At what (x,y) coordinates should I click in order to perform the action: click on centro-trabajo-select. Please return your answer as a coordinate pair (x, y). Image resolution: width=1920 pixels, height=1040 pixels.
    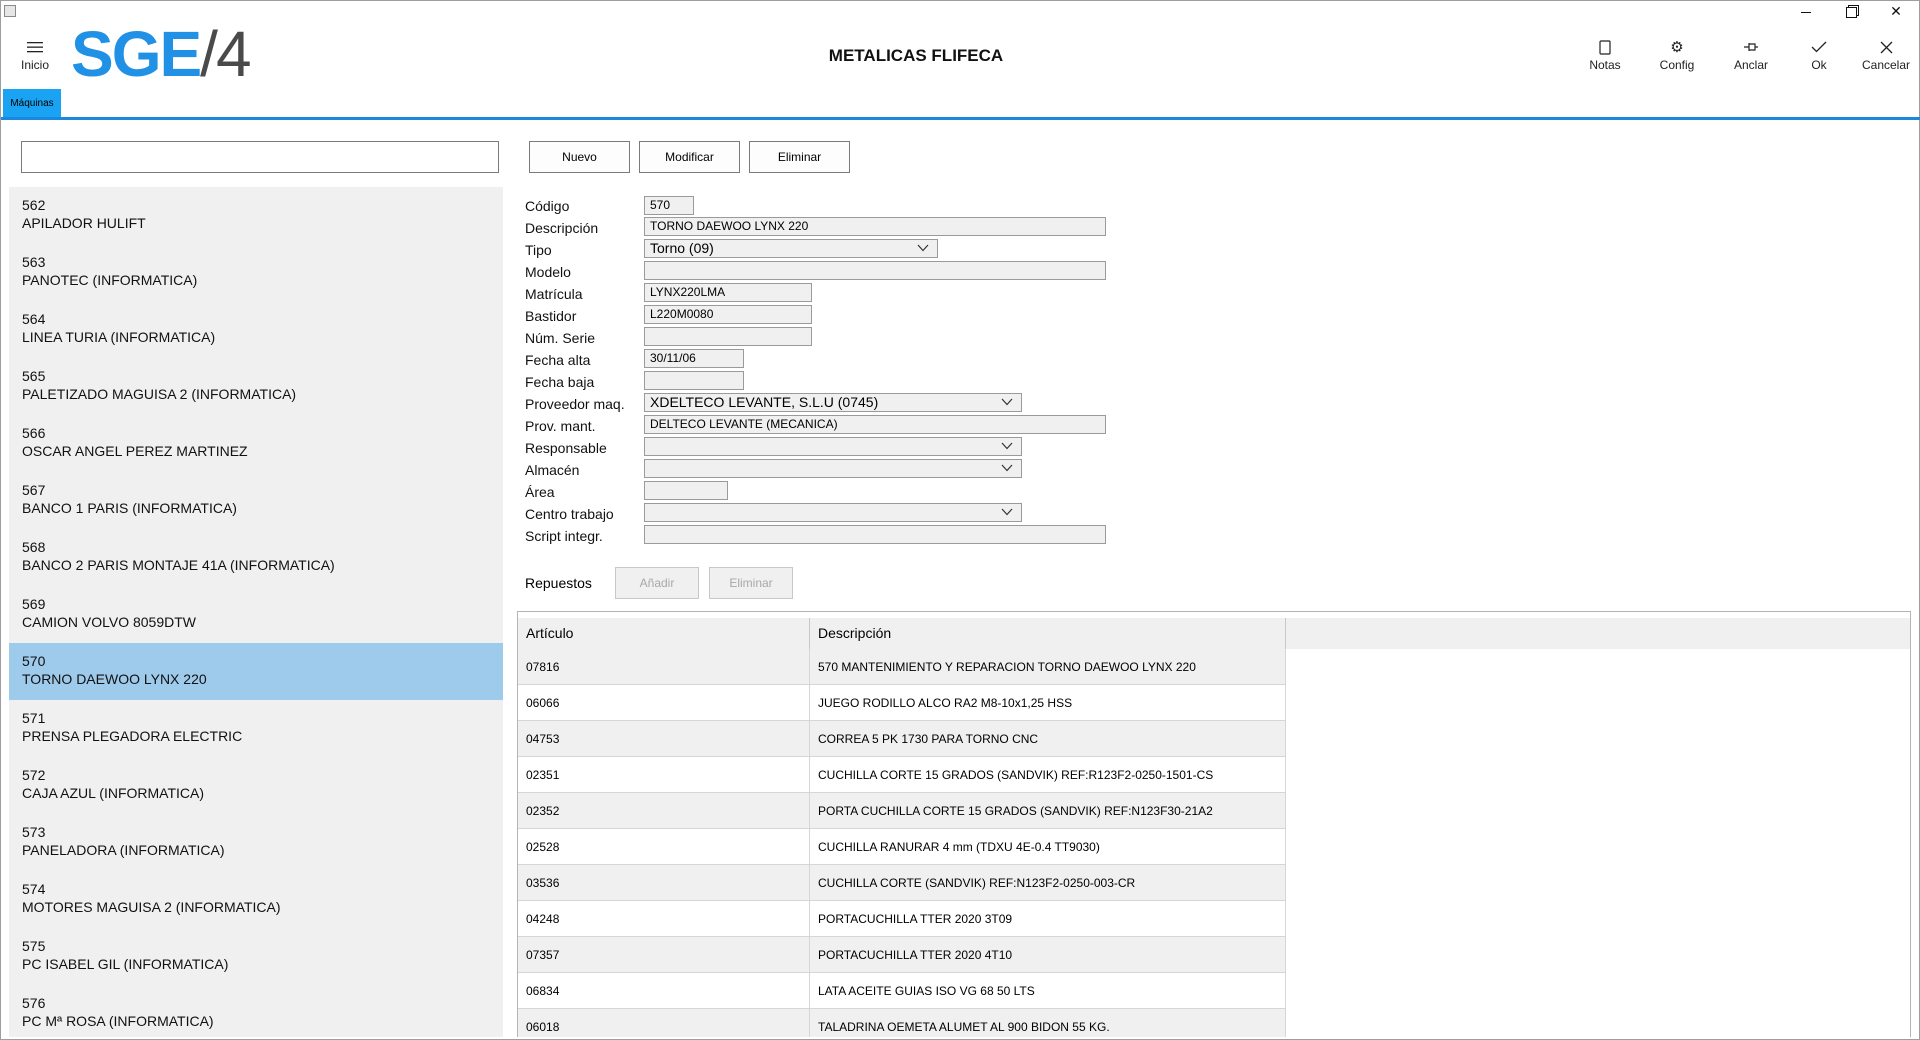
    Looking at the image, I should click on (833, 512).